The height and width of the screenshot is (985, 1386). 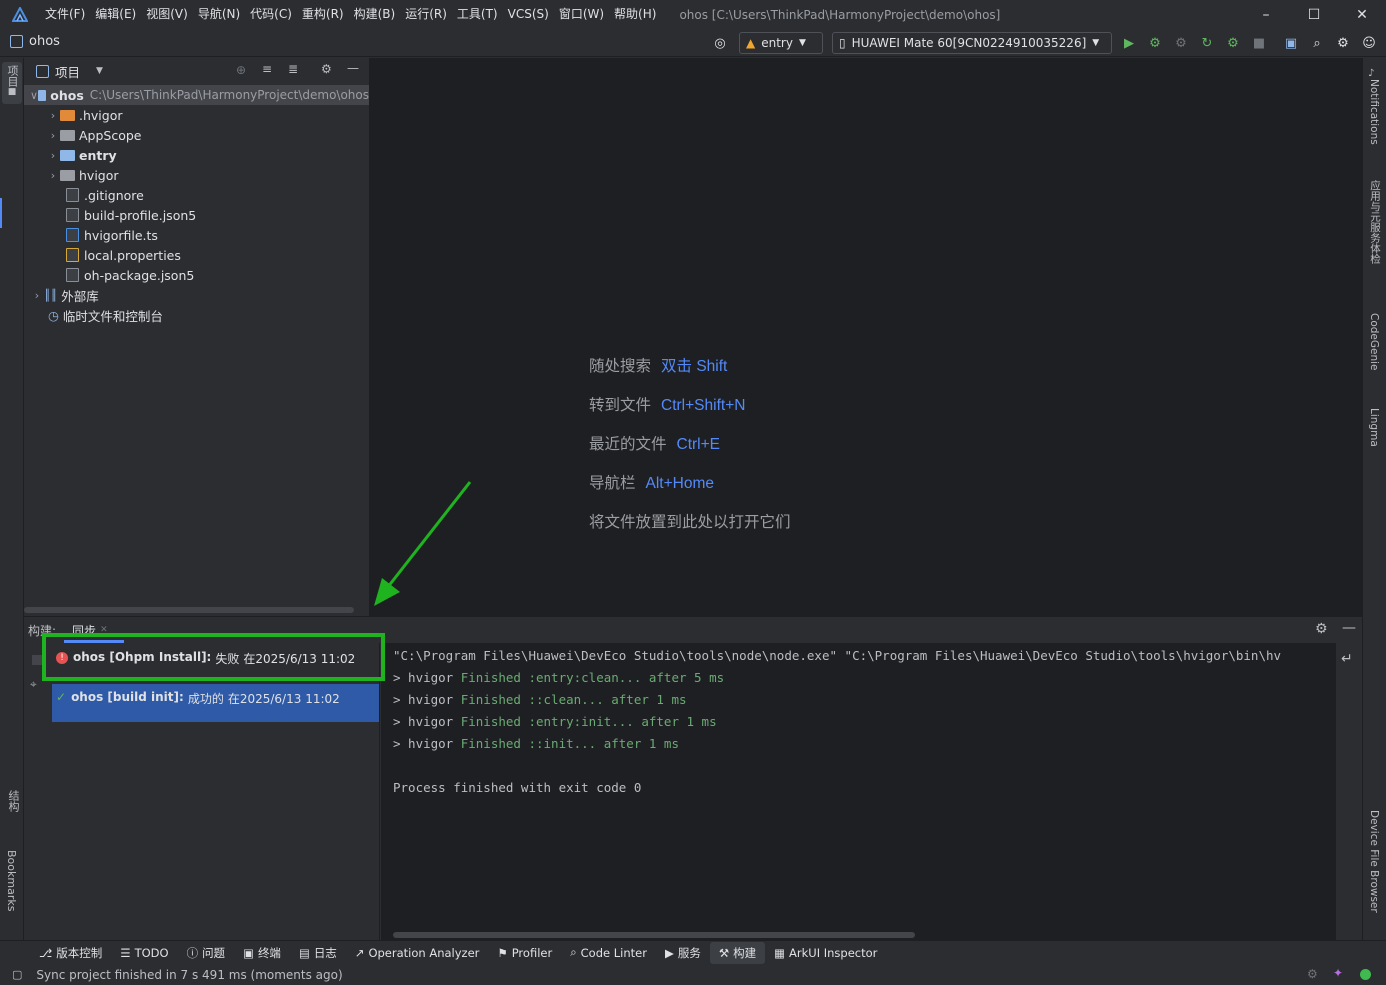 I want to click on project-panel-title: 项目, so click(x=68, y=72).